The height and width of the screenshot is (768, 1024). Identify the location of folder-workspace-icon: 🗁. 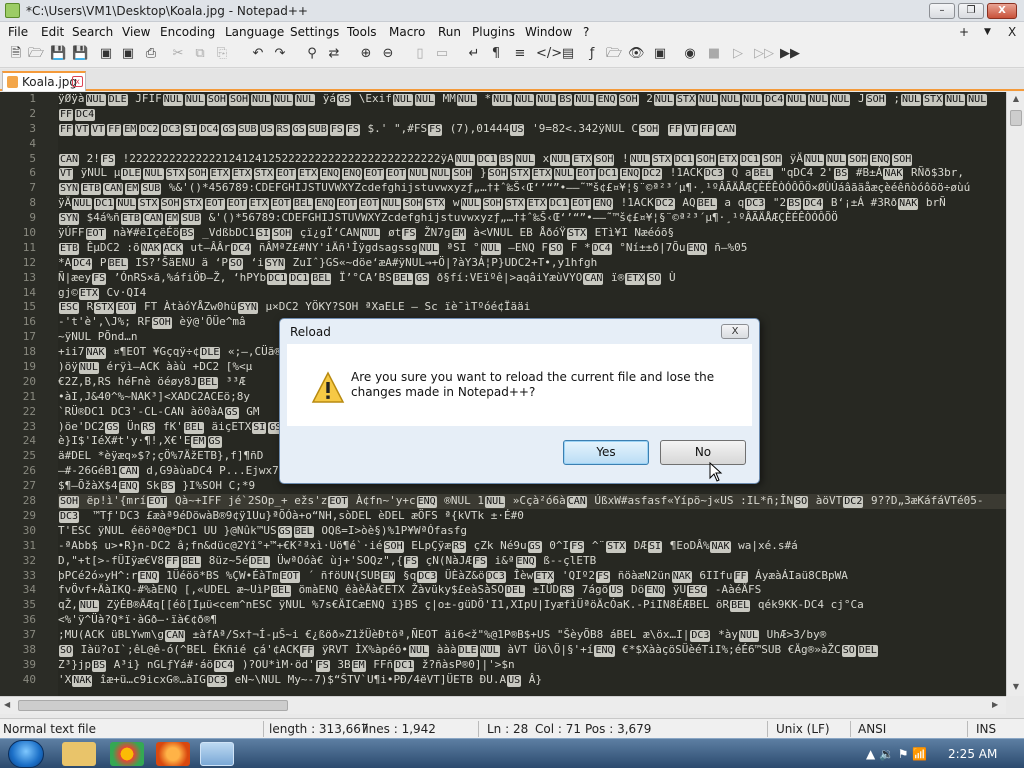
(614, 54).